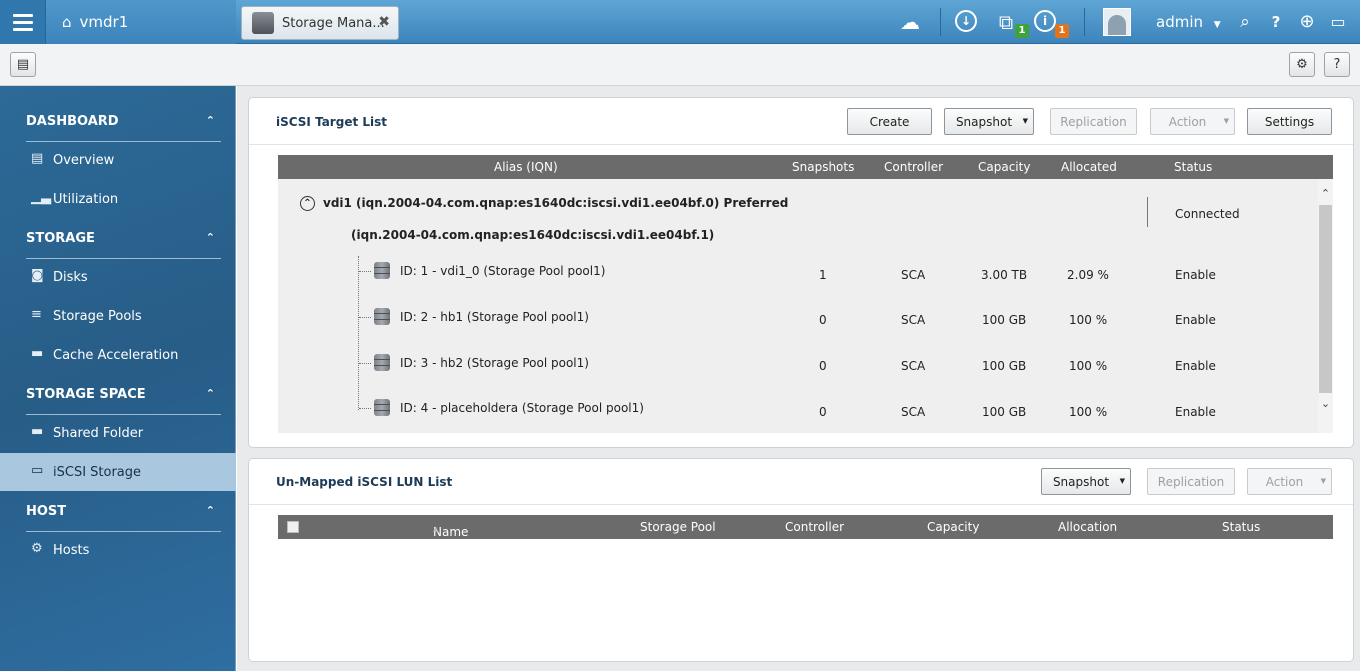  I want to click on section-storage: STORAGE ⌃, so click(123, 245).